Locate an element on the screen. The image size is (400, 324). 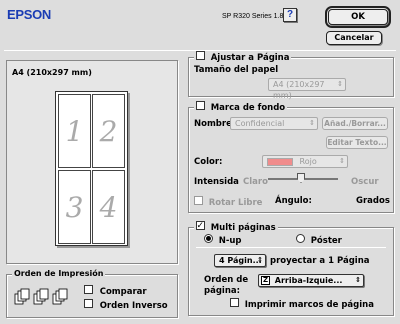
page-order-label-1: Orden de is located at coordinates (226, 280).